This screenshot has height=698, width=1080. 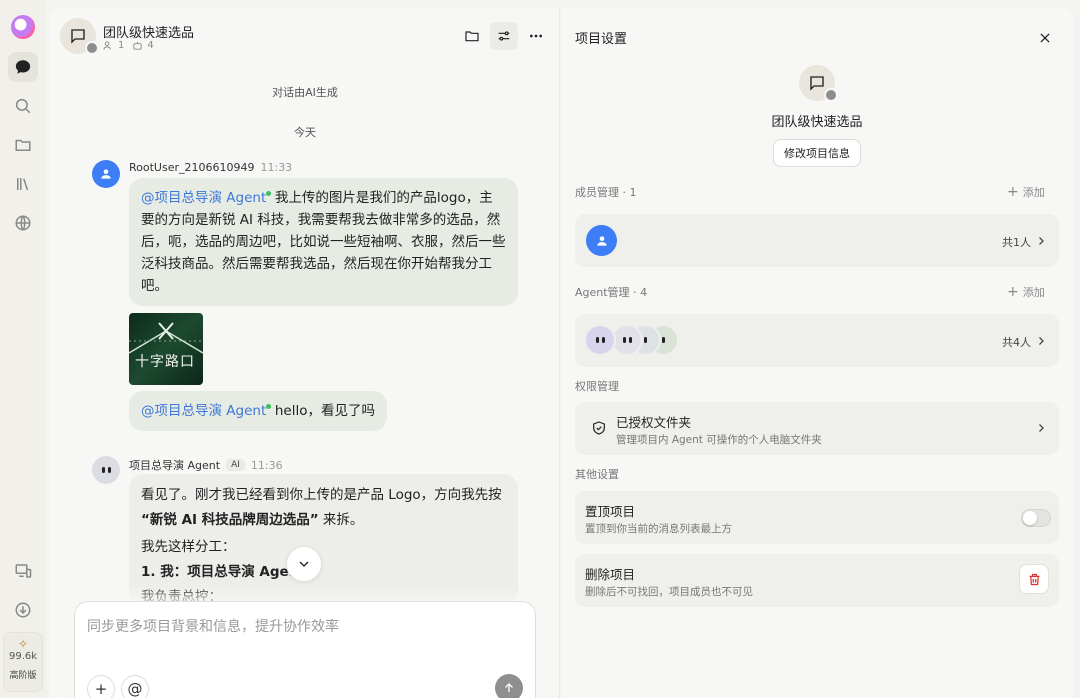 What do you see at coordinates (1016, 242) in the screenshot?
I see `members-total: 共1人` at bounding box center [1016, 242].